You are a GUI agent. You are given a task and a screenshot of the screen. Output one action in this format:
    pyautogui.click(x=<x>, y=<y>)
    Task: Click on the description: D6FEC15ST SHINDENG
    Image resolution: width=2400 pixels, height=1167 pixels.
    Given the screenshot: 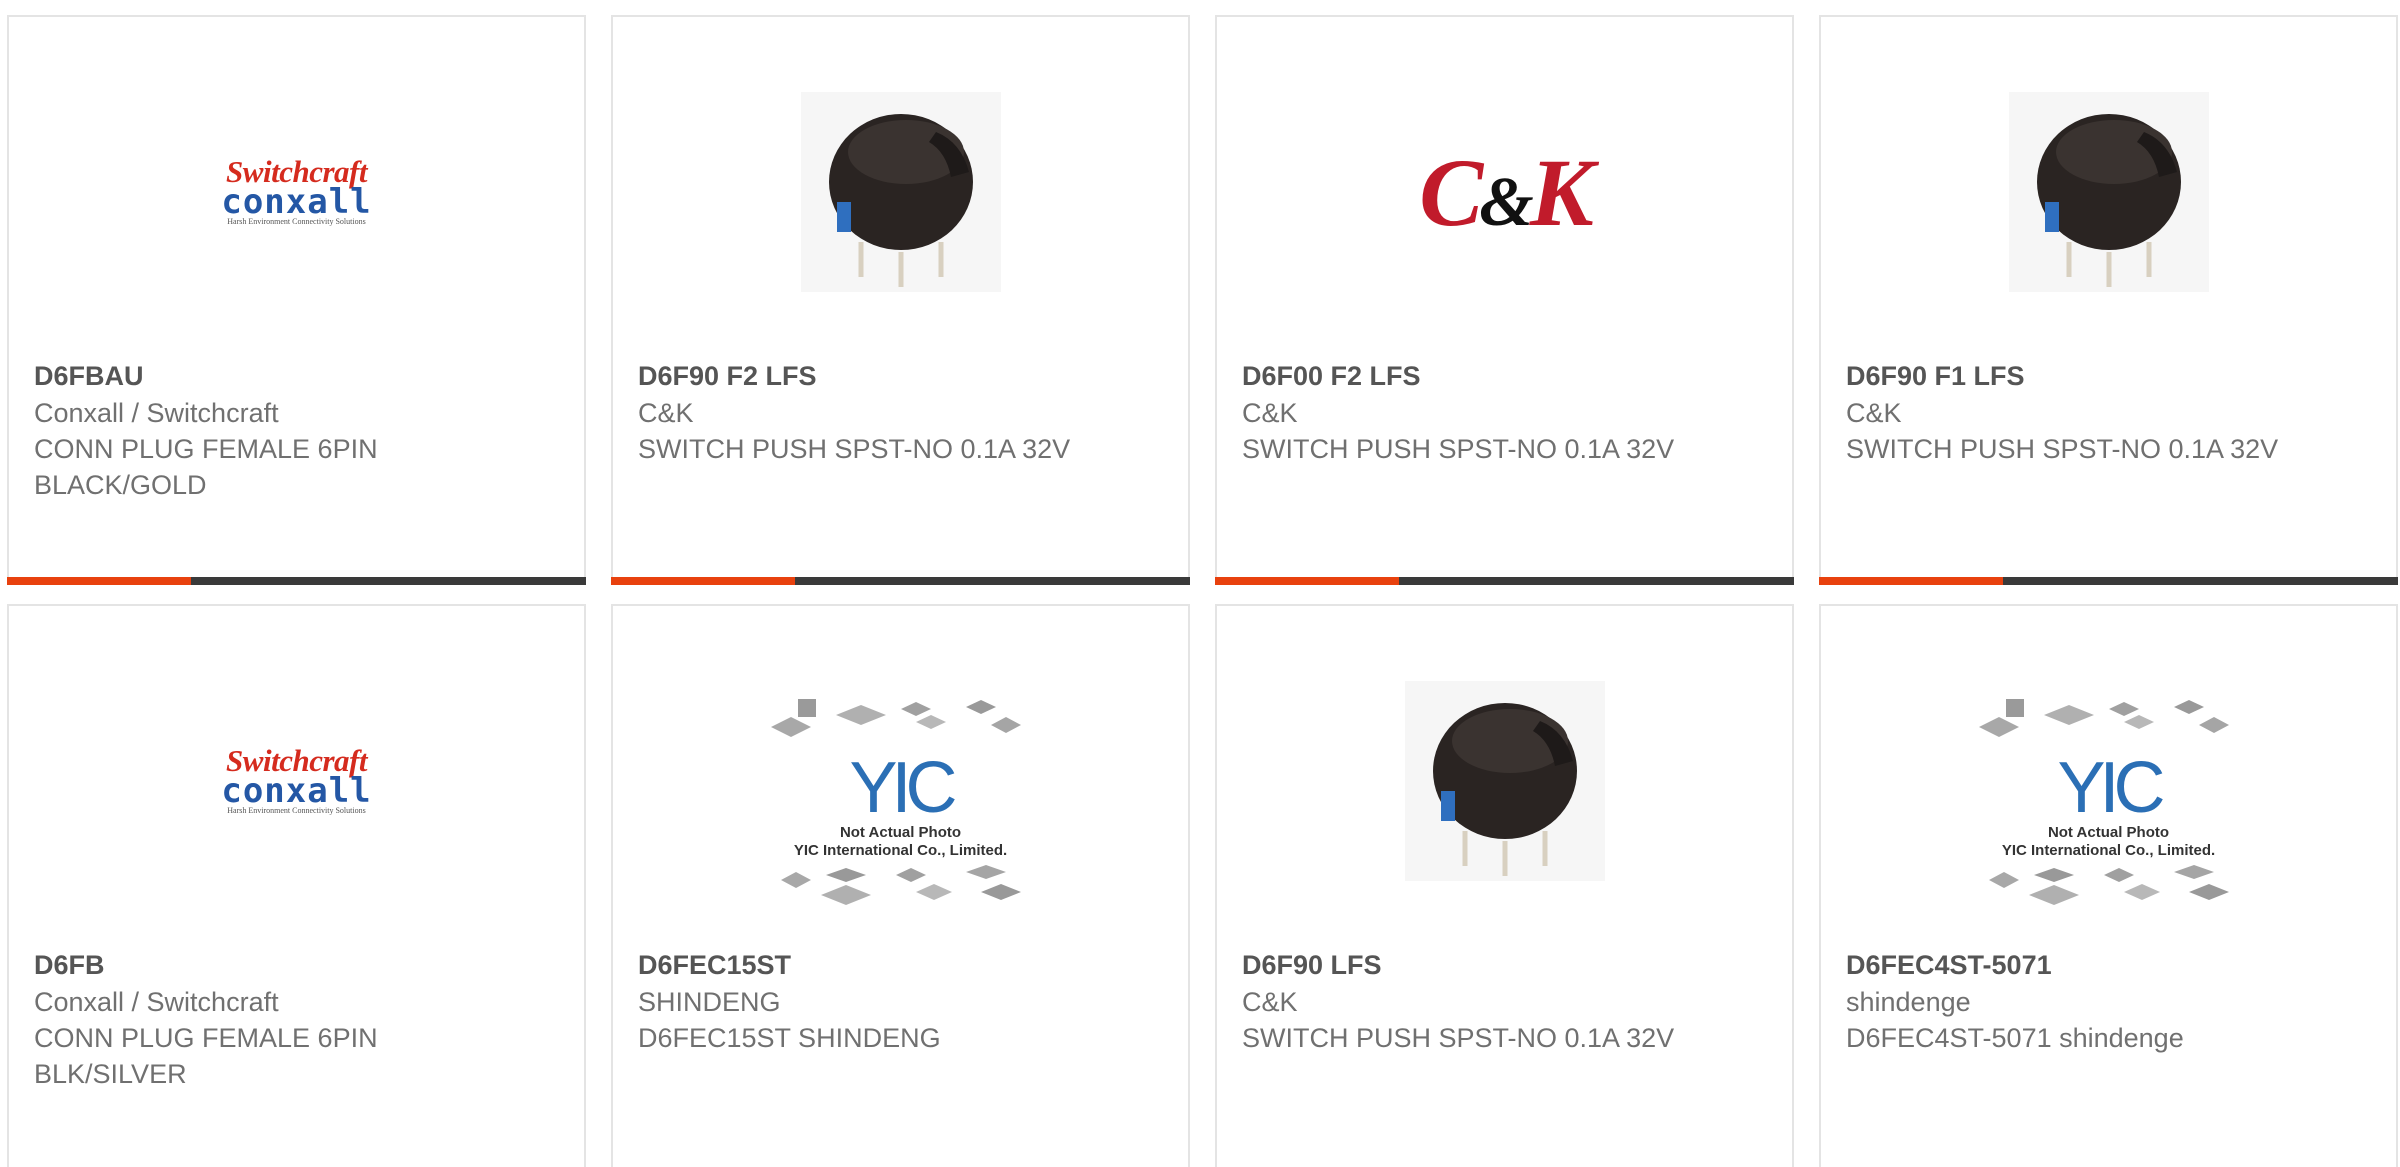 What is the action you would take?
    pyautogui.click(x=789, y=1038)
    